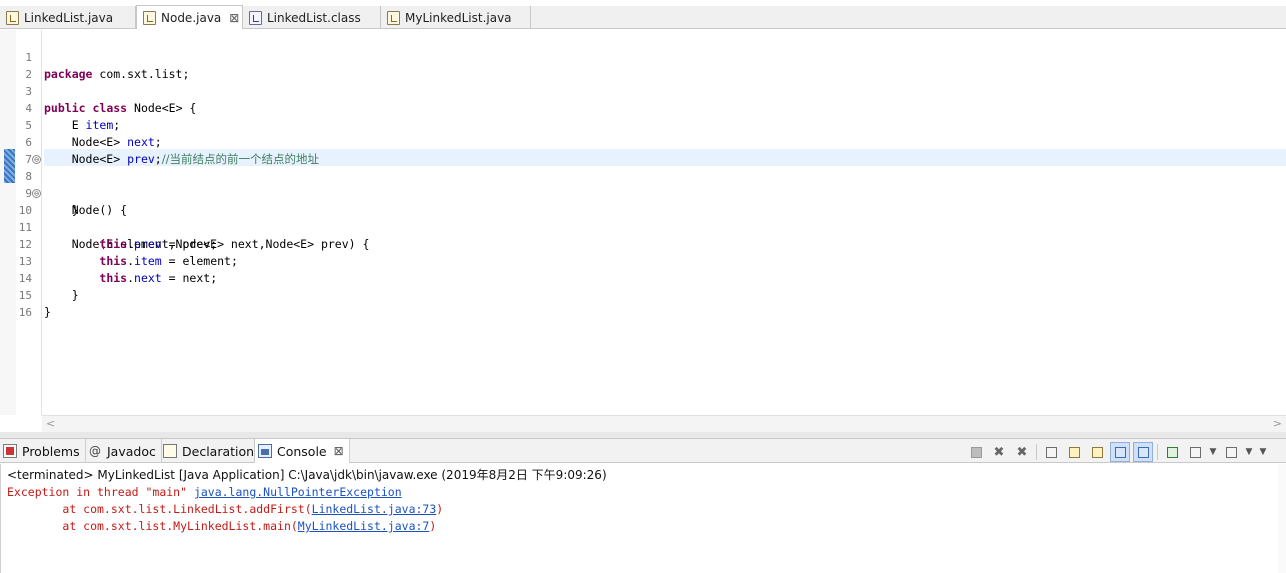 The width and height of the screenshot is (1286, 573). What do you see at coordinates (643, 107) in the screenshot?
I see `code-line: 4 E item;` at bounding box center [643, 107].